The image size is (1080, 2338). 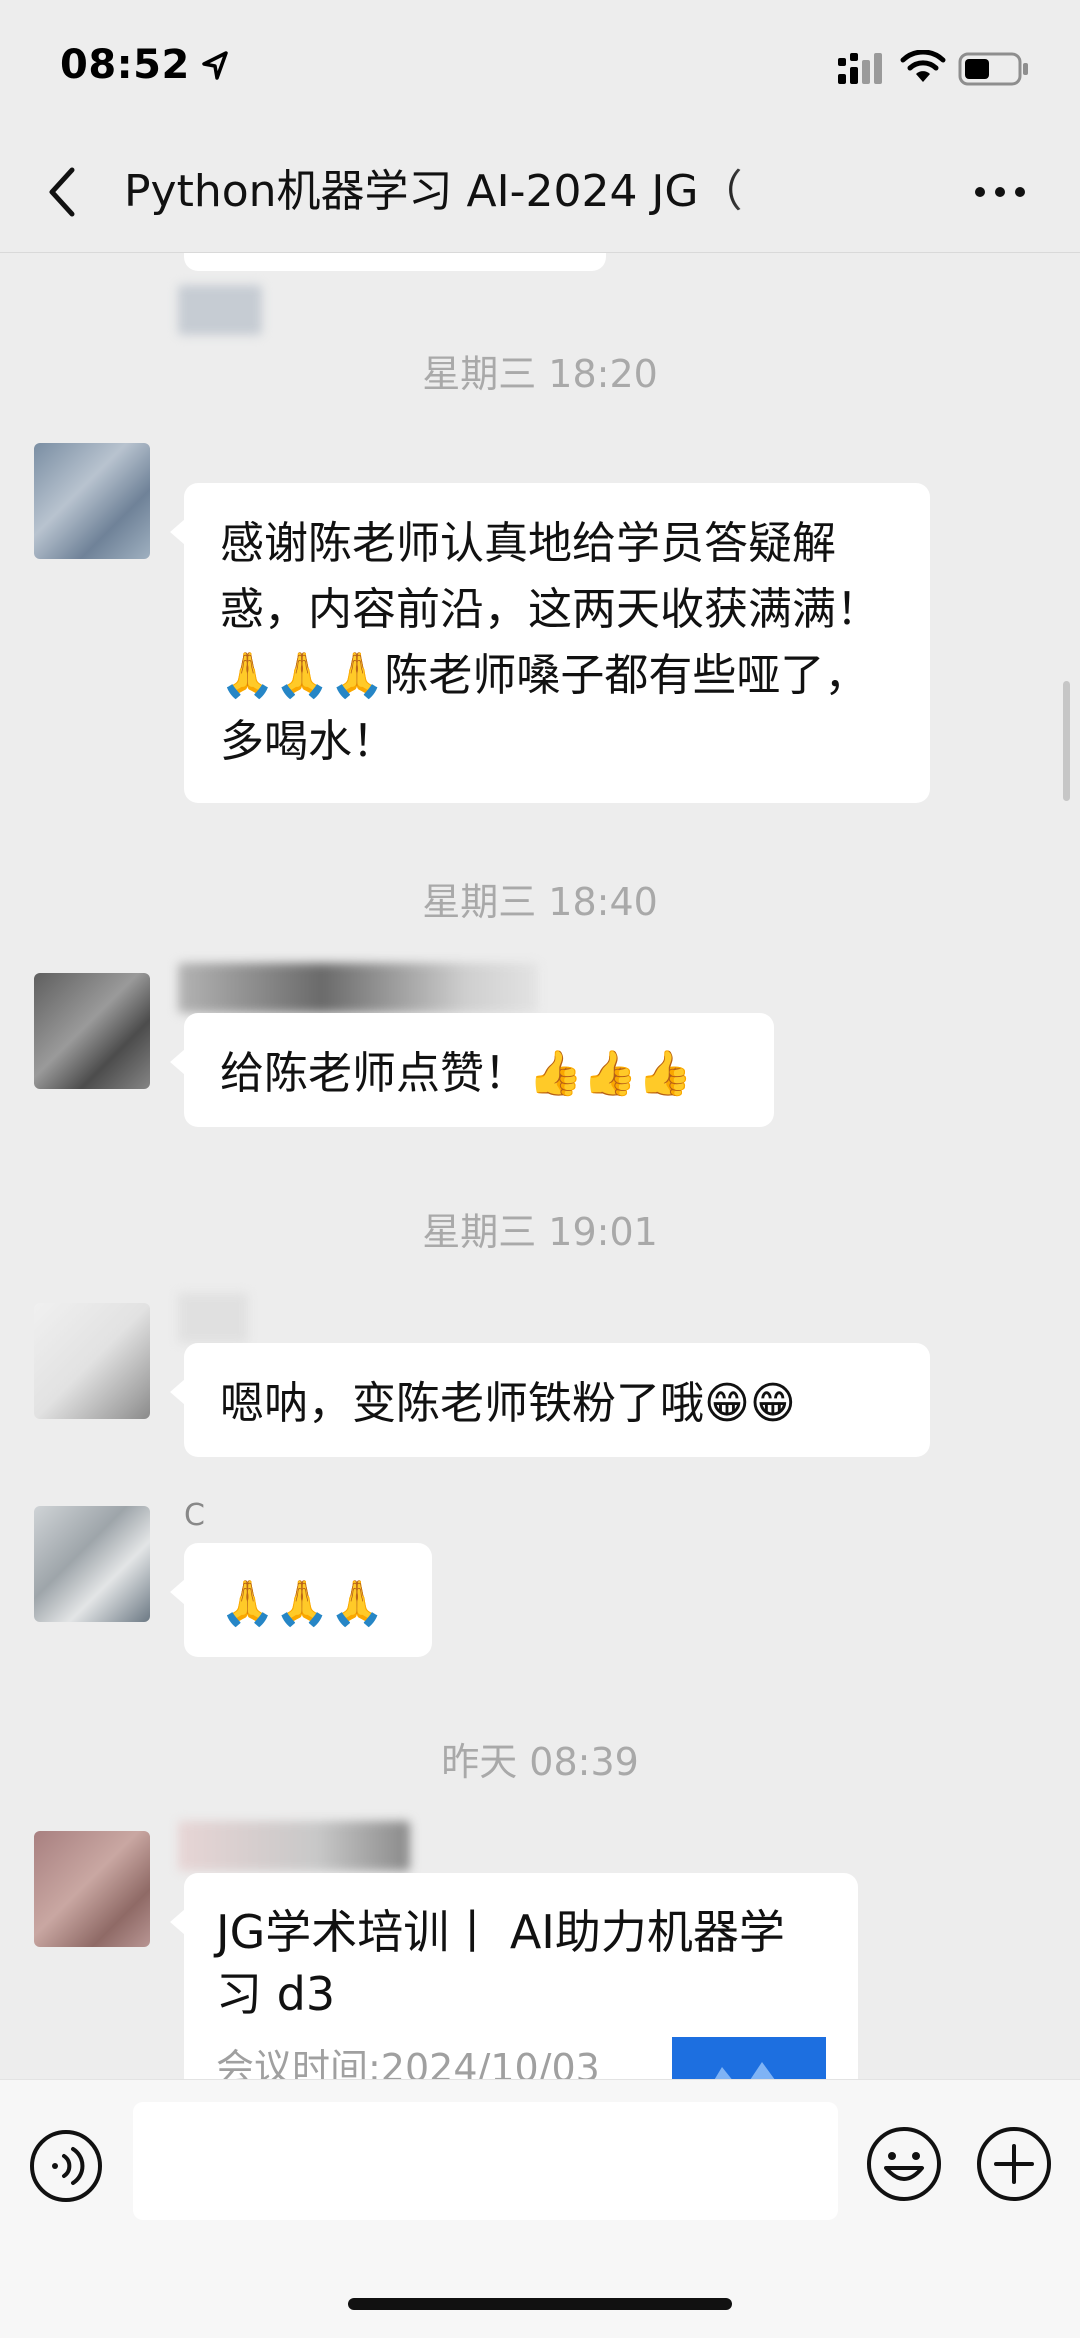 I want to click on timestamp: 星期三 19:01, so click(x=540, y=1232).